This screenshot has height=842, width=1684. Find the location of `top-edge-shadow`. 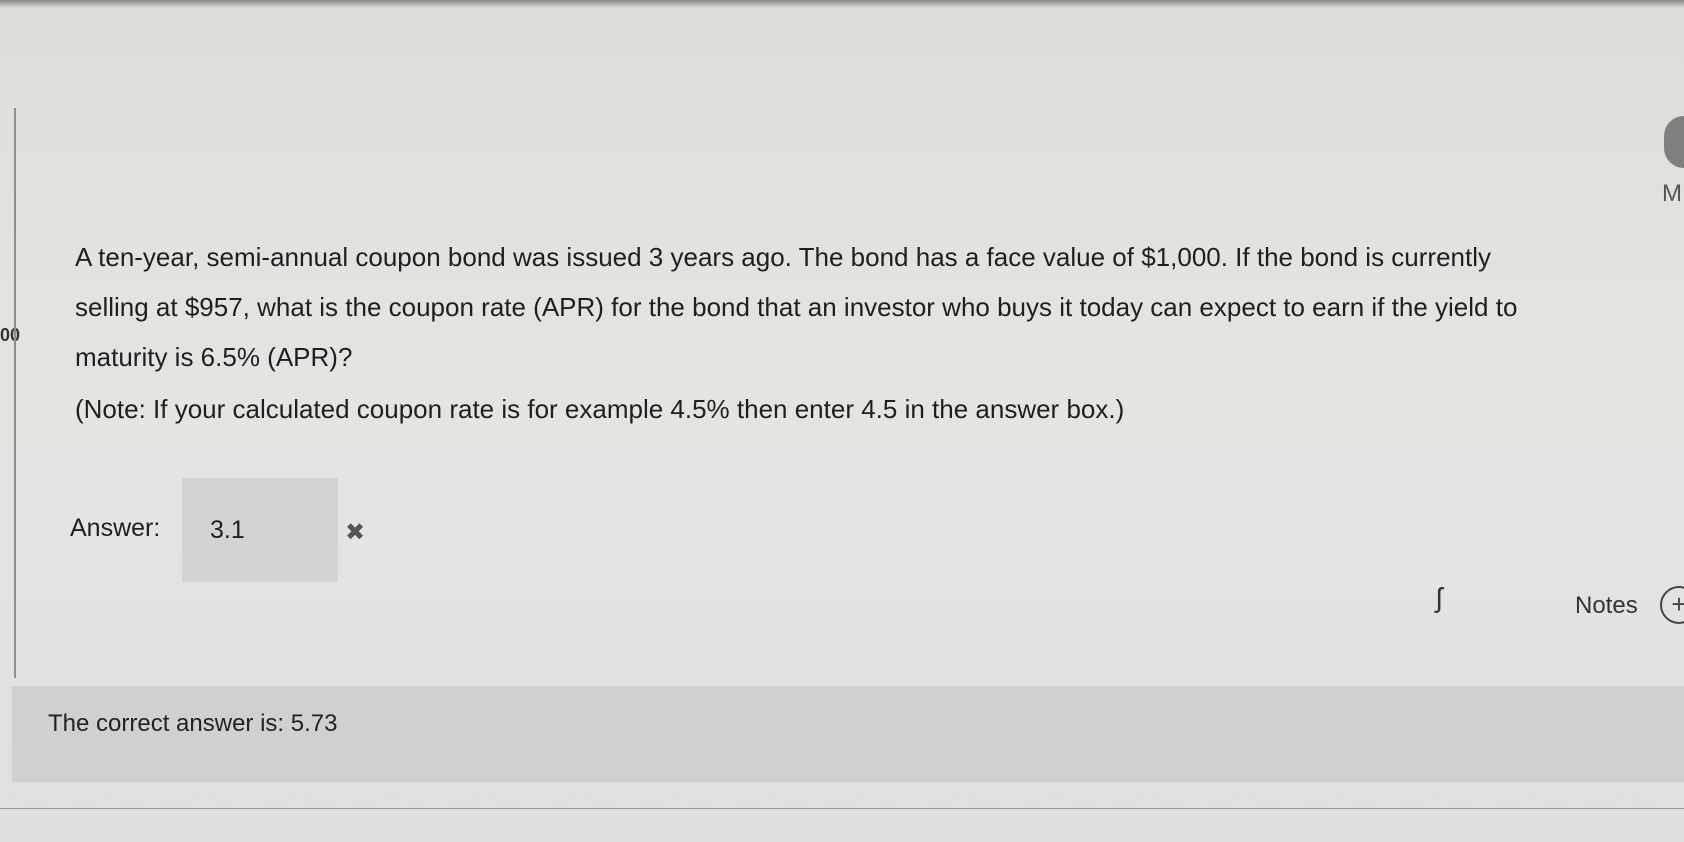

top-edge-shadow is located at coordinates (842, 4).